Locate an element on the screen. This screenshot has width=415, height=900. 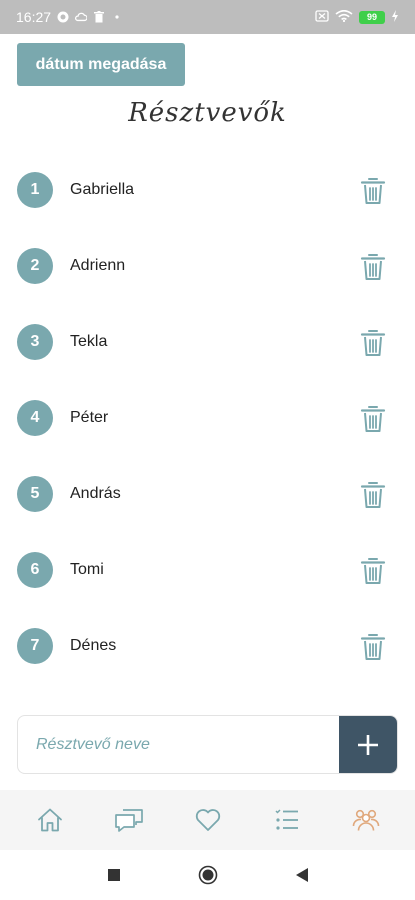
system-nav-bar is located at coordinates (207, 875).